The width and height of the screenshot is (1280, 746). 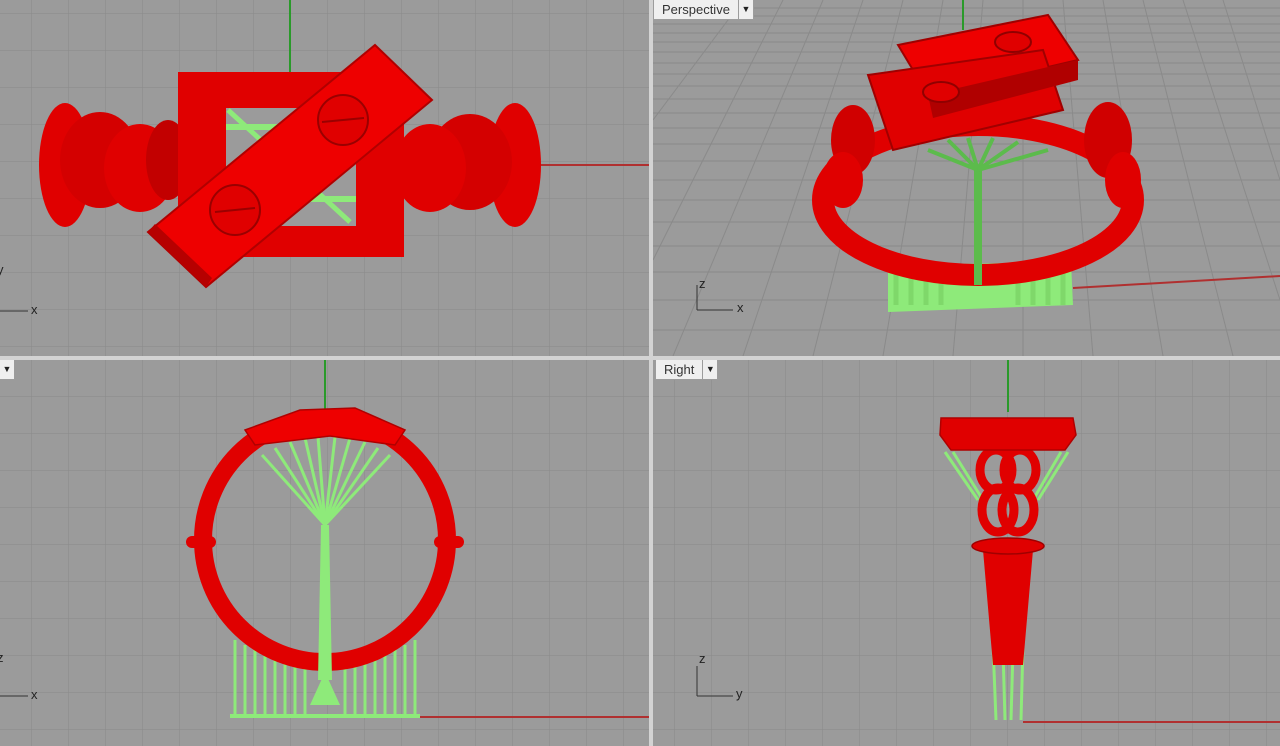 I want to click on viewport-tab-right: Right ▼, so click(x=687, y=370).